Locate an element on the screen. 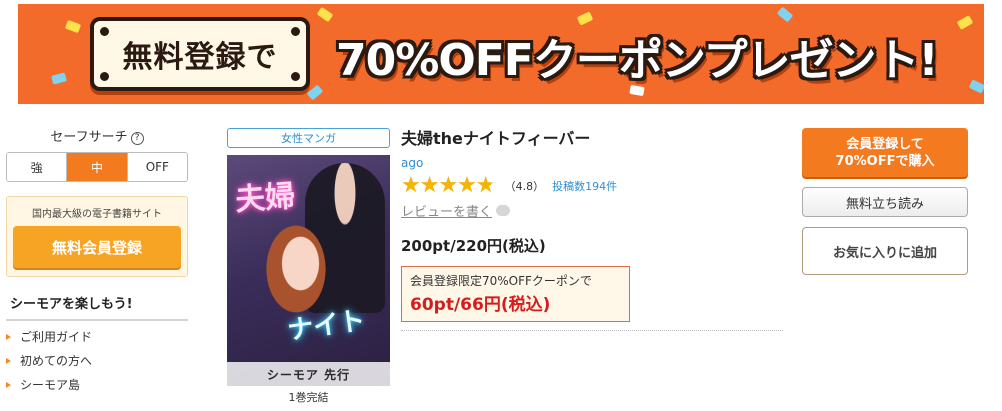 The width and height of the screenshot is (1002, 411). action-panel: 会員登録して 70%OFFで購入 無料立ち読み お気に入りに追加 is located at coordinates (885, 201).